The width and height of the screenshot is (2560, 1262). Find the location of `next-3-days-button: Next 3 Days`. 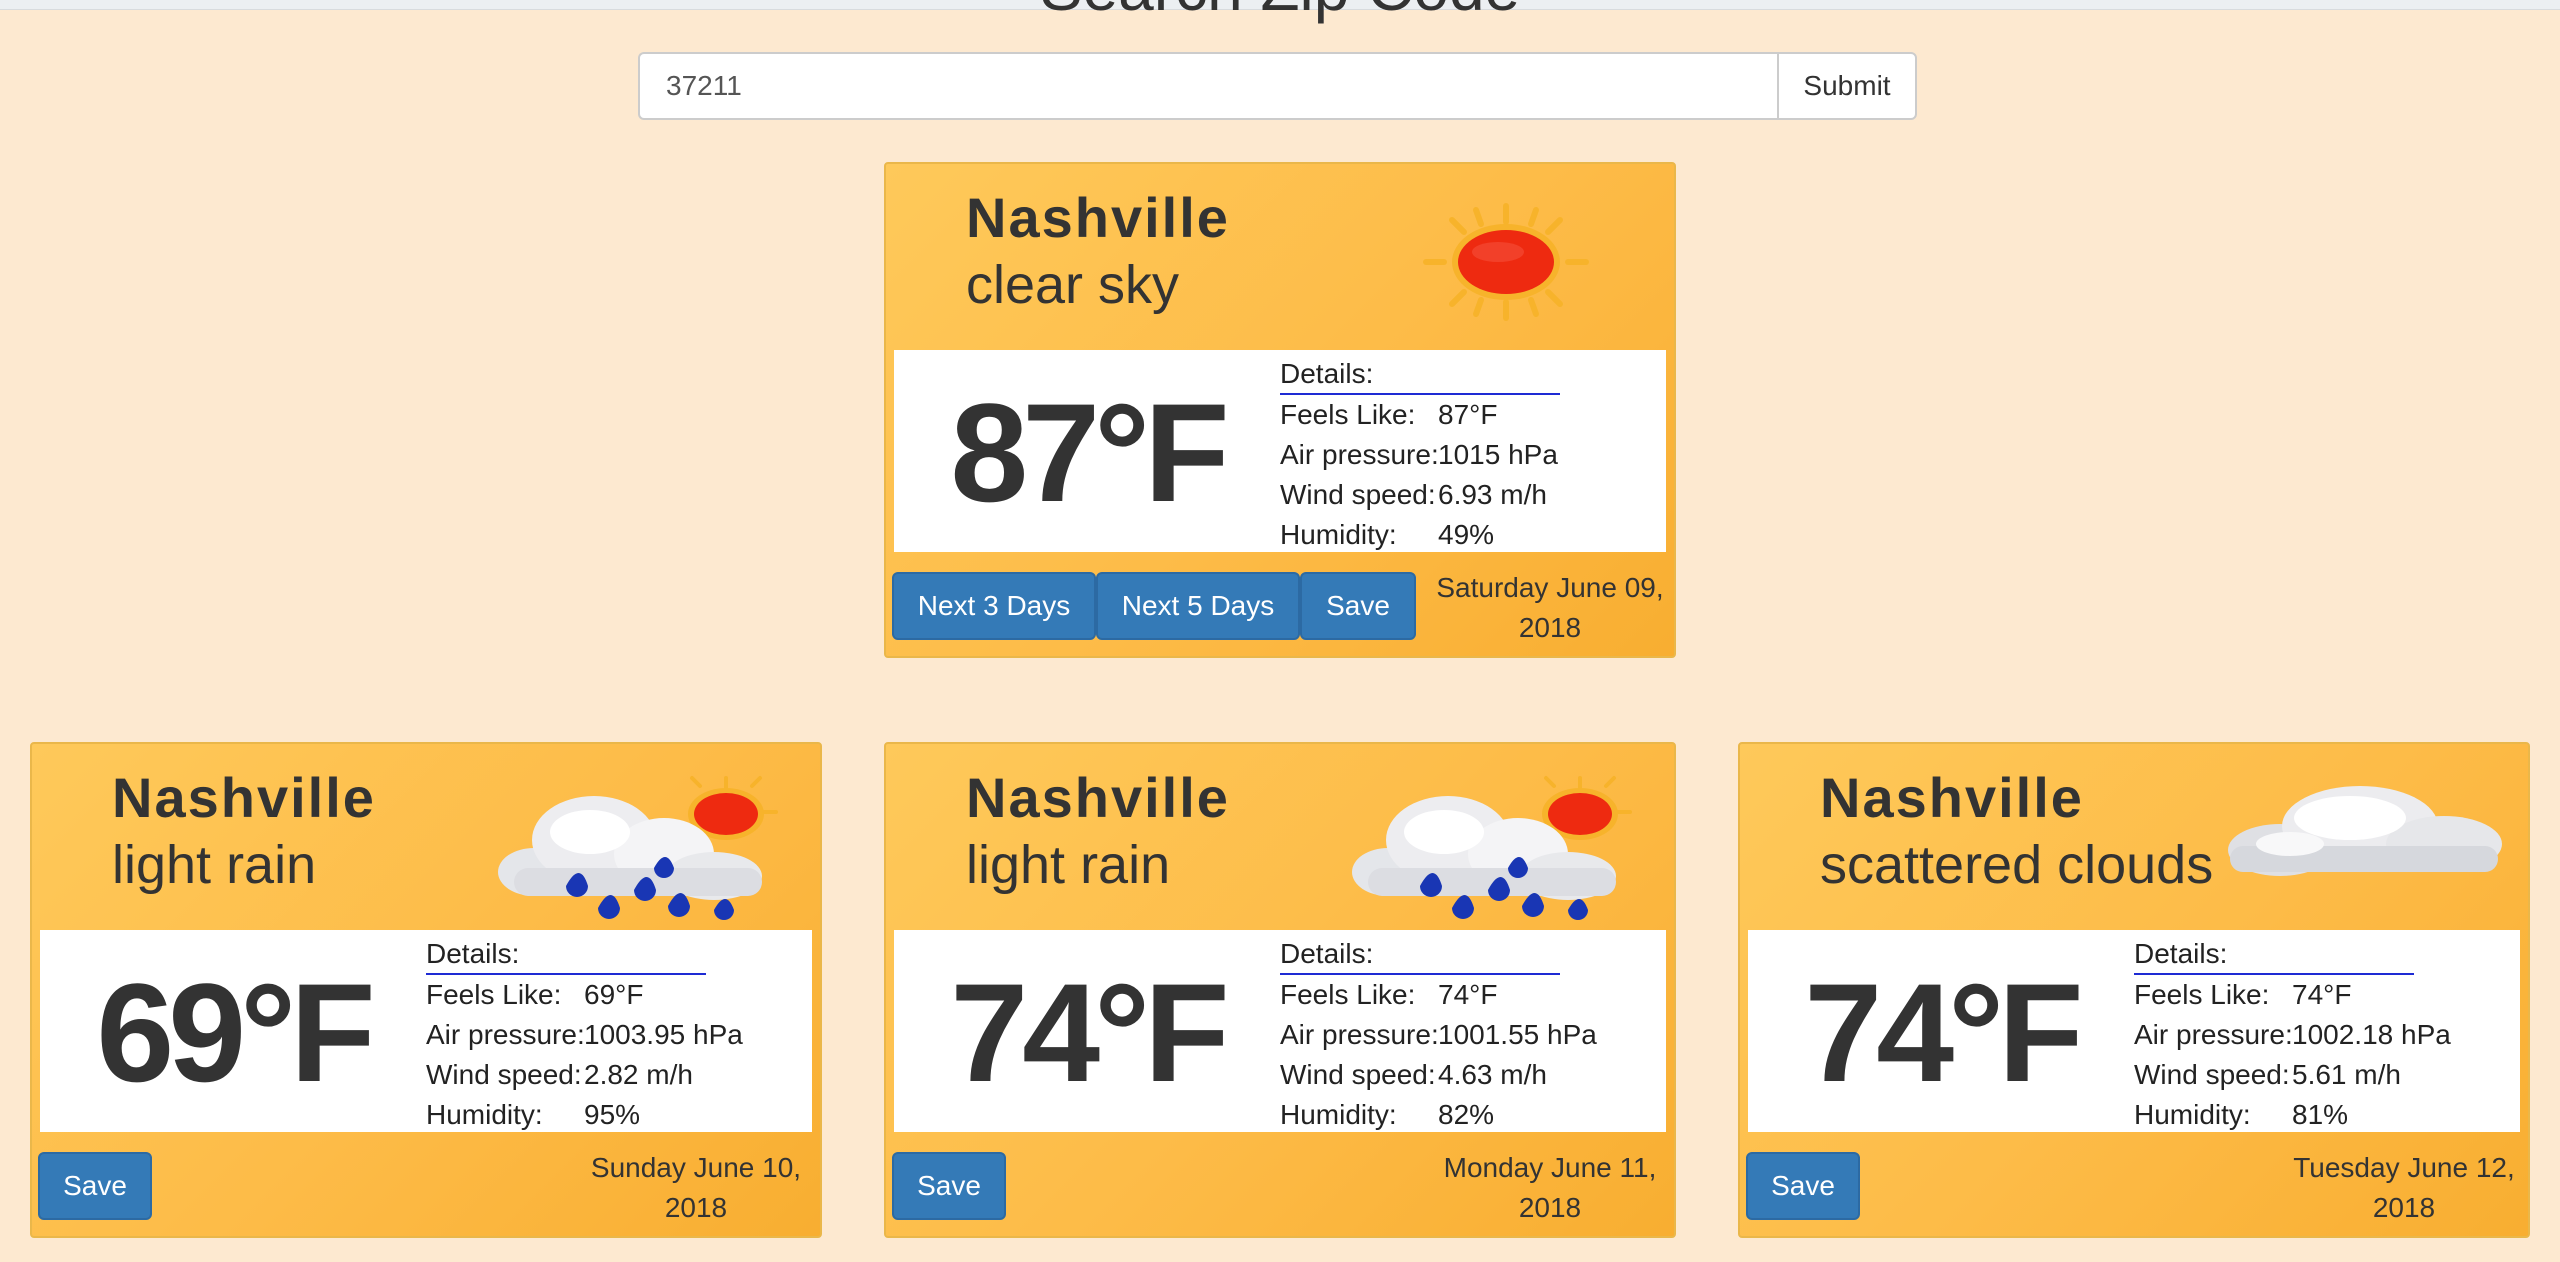

next-3-days-button: Next 3 Days is located at coordinates (994, 606).